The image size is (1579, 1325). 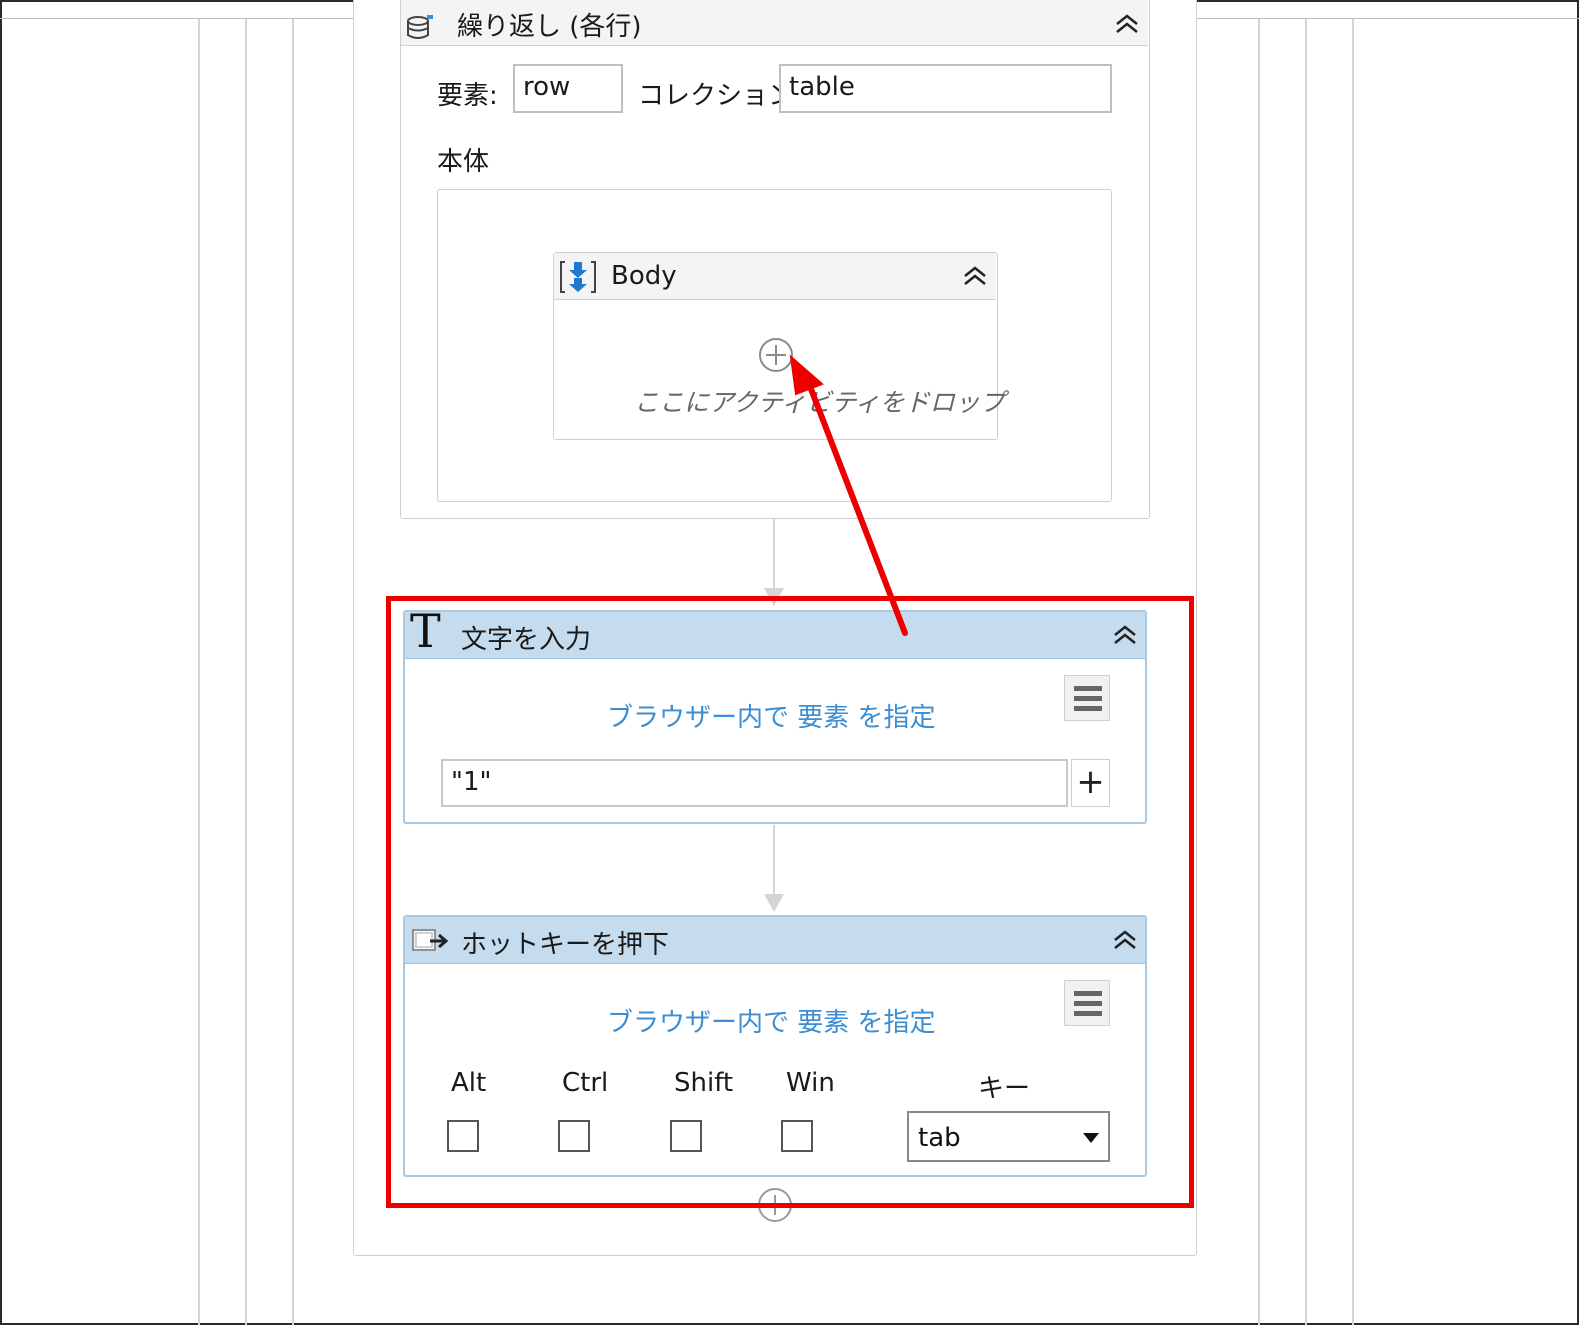 I want to click on drag-annotation-arrow-icon, so click(x=848, y=495).